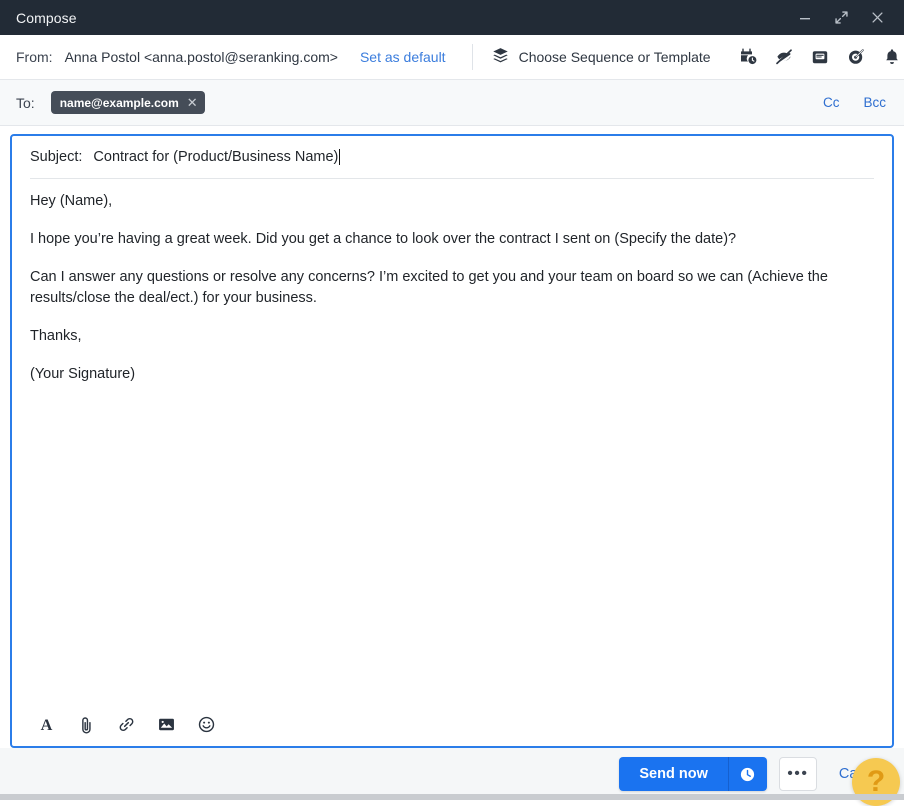 The height and width of the screenshot is (806, 904). What do you see at coordinates (403, 57) in the screenshot?
I see `set-as-default-link: Set as default` at bounding box center [403, 57].